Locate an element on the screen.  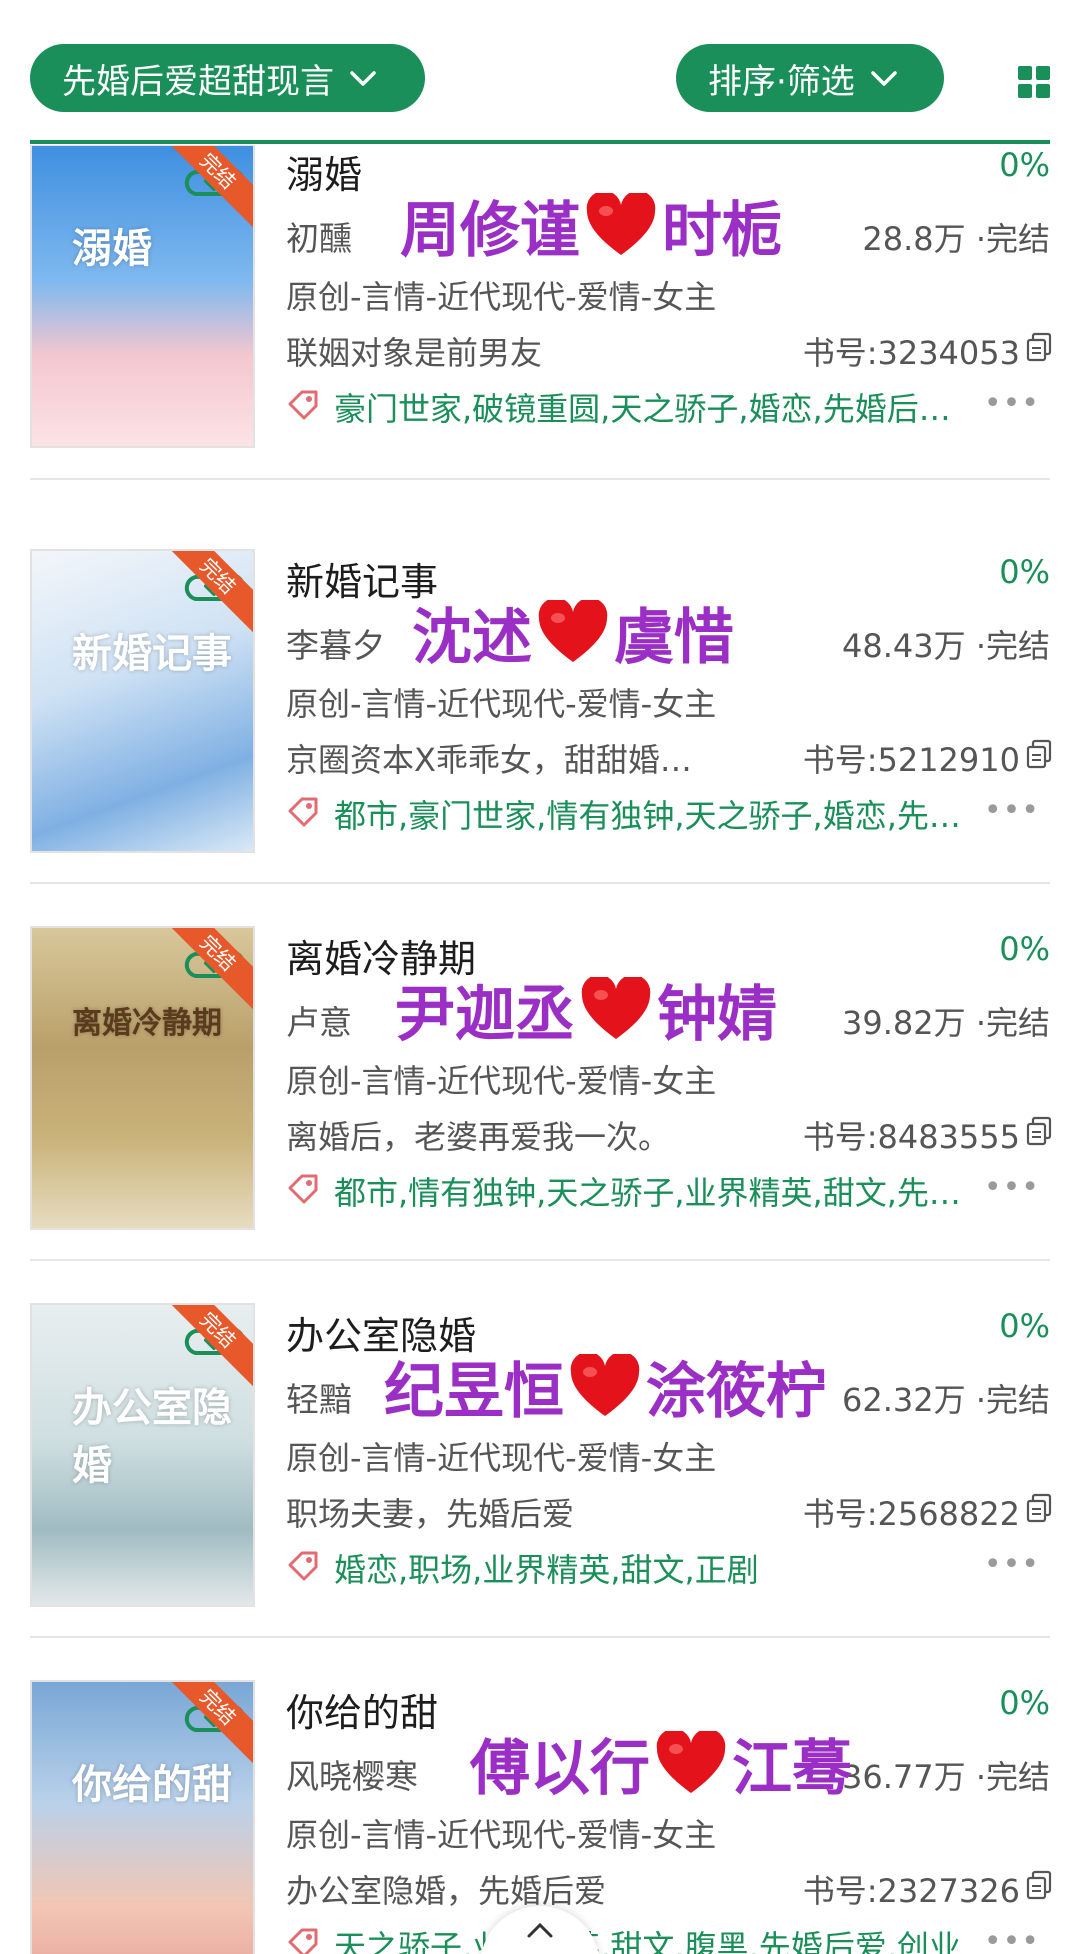
filter-bar: 先婚后爱超甜现言 排序·筛选 is located at coordinates (540, 72).